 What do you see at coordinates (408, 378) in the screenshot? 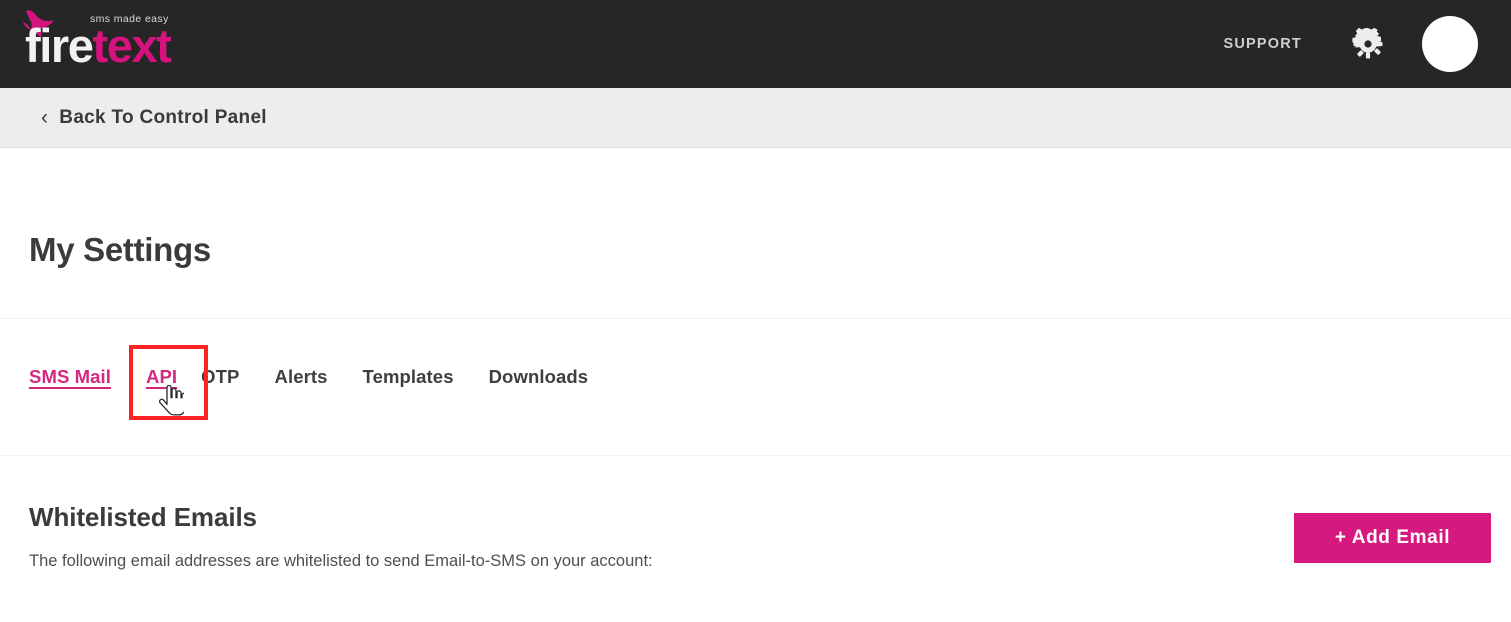
I see `tab-templates: Templates` at bounding box center [408, 378].